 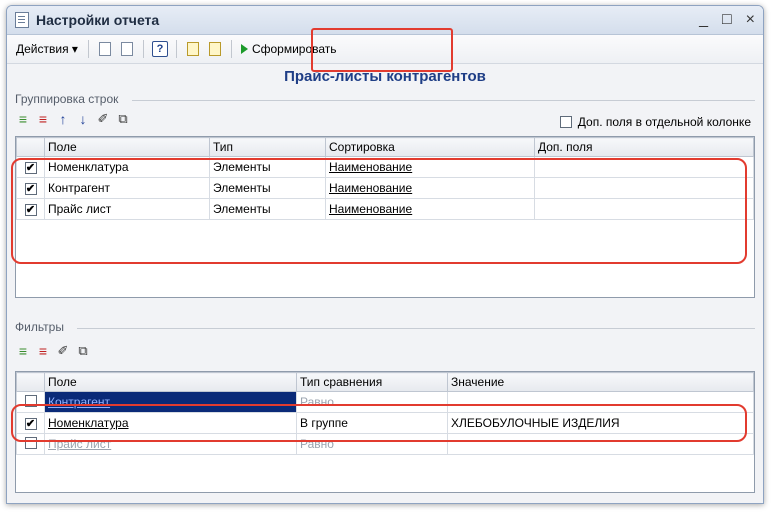 I want to click on minimize-button: _, so click(x=703, y=20).